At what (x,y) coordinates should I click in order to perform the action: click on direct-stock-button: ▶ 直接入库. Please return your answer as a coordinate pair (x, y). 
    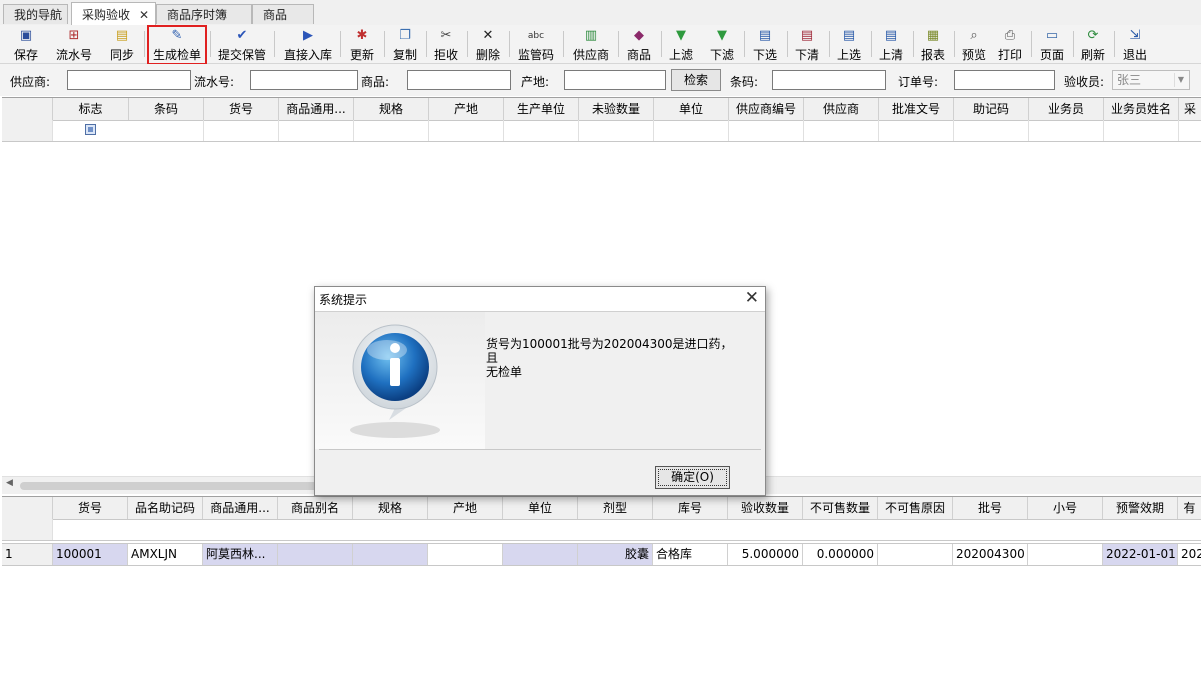
    Looking at the image, I should click on (308, 44).